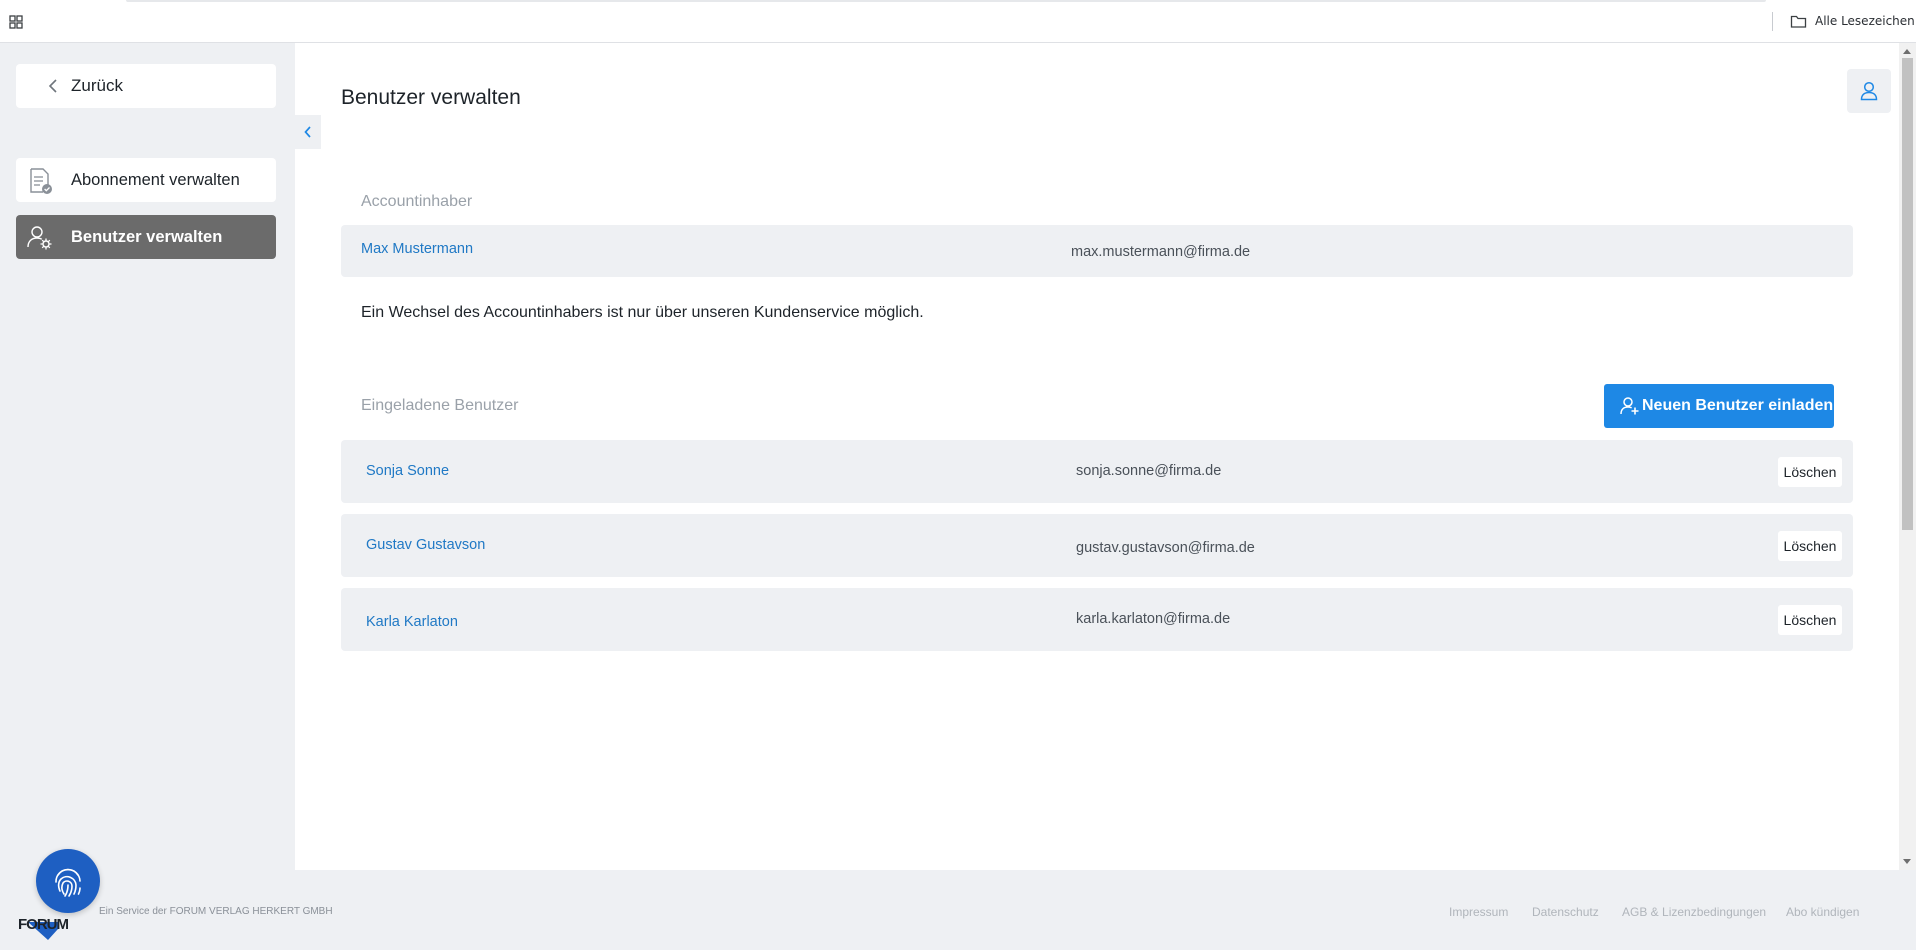 Image resolution: width=1916 pixels, height=950 pixels. Describe the element at coordinates (41, 181) in the screenshot. I see `document-check-icon` at that location.